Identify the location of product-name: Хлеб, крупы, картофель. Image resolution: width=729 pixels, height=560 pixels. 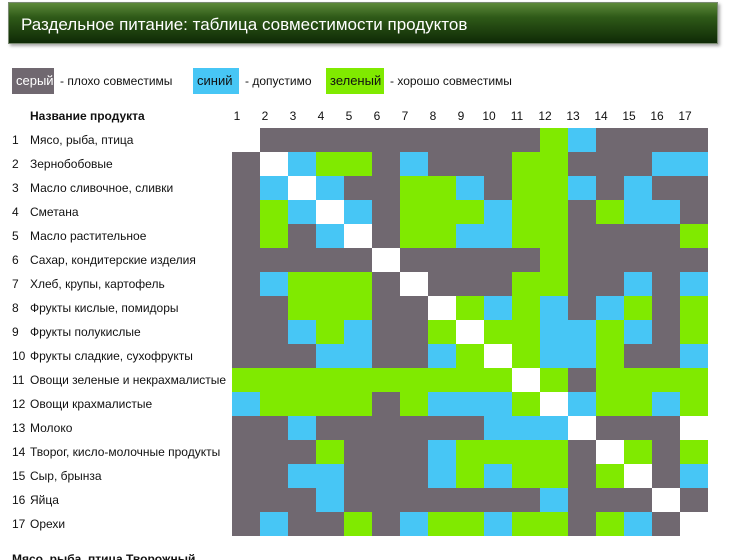
(97, 284).